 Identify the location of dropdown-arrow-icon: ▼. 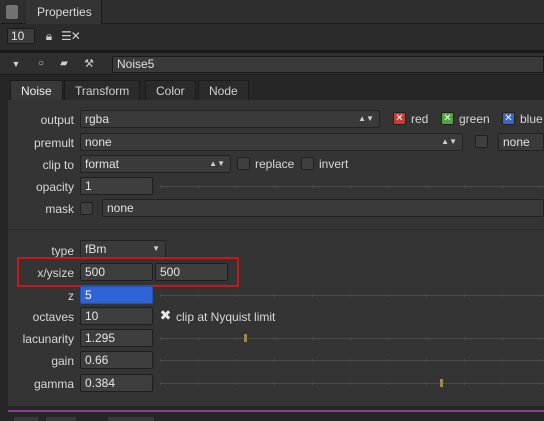
(156, 248).